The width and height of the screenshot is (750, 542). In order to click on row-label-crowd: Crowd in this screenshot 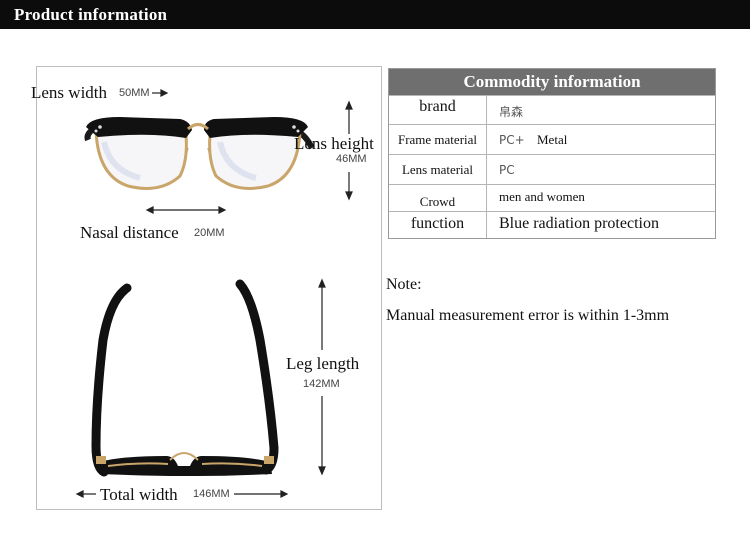, I will do `click(437, 201)`.